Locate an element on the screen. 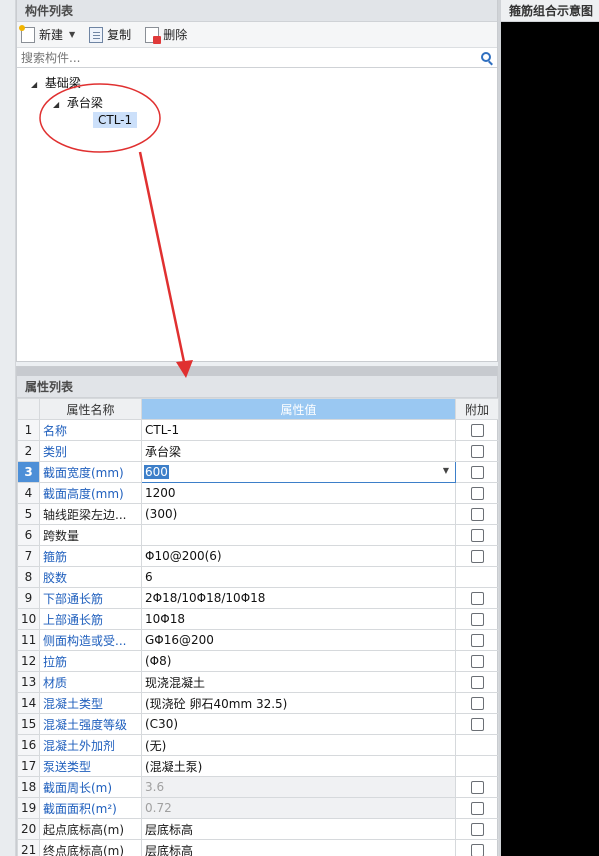  table-row: 17 泵送类型 (混凝土泵) is located at coordinates (258, 766).